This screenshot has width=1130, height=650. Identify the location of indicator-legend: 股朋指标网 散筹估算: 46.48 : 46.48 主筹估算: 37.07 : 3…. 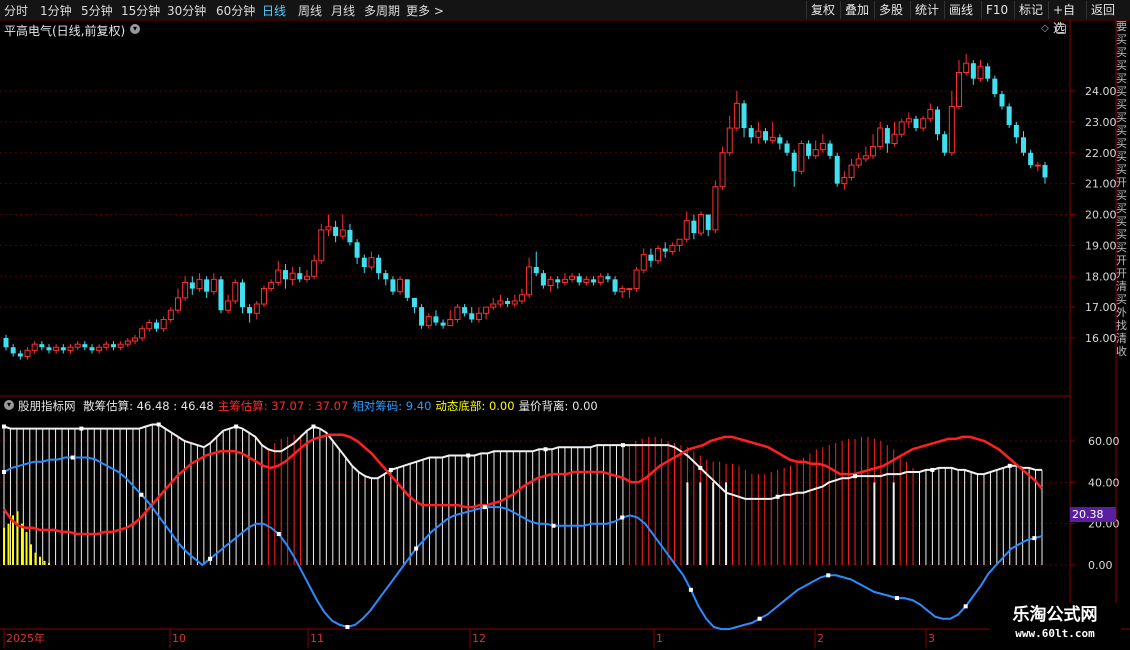
(303, 406).